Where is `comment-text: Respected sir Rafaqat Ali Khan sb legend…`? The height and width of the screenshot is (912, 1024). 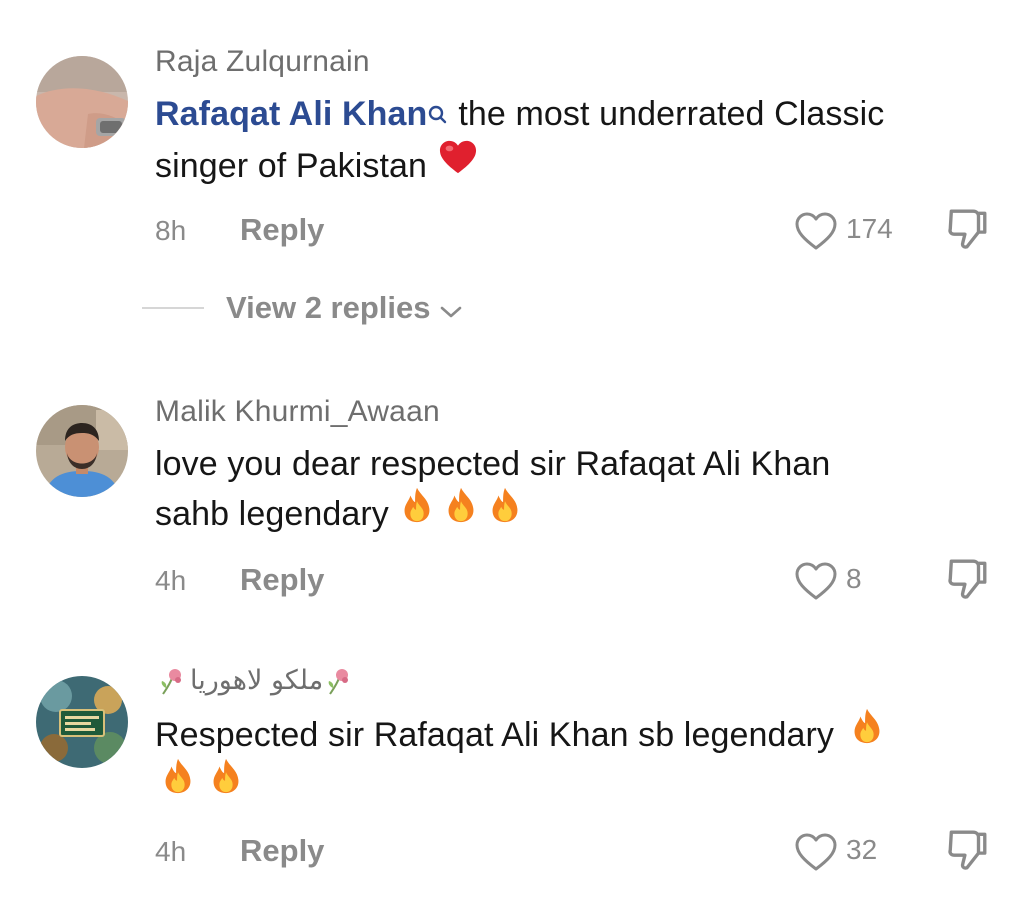 comment-text: Respected sir Rafaqat Ali Khan sb legend… is located at coordinates (575, 760).